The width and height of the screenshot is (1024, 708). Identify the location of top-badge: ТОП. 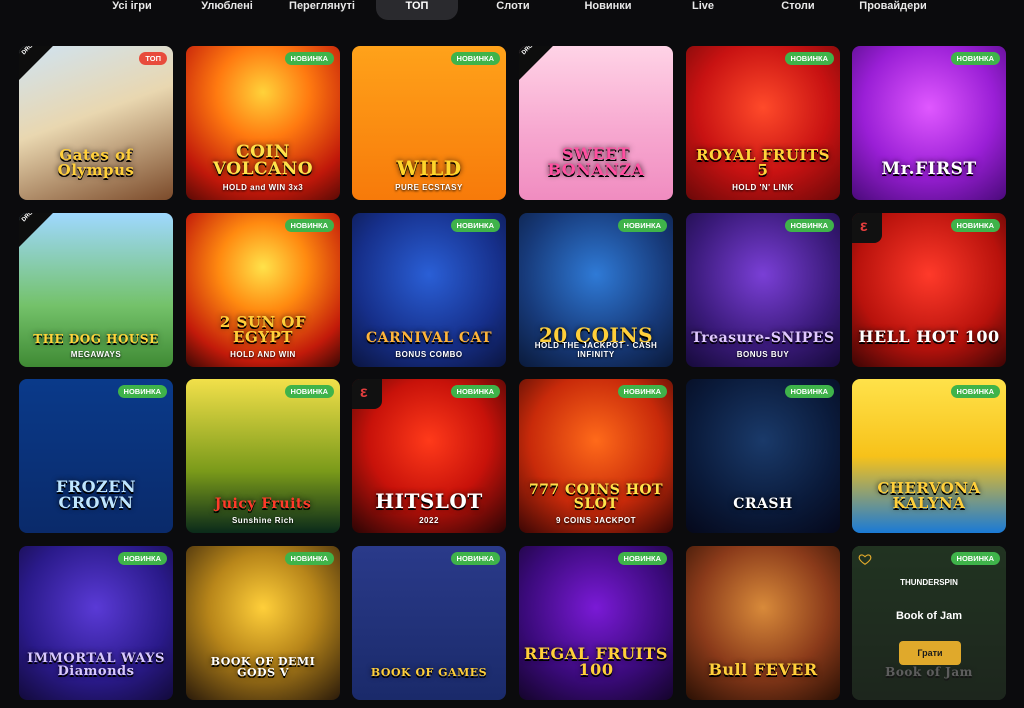
(153, 58).